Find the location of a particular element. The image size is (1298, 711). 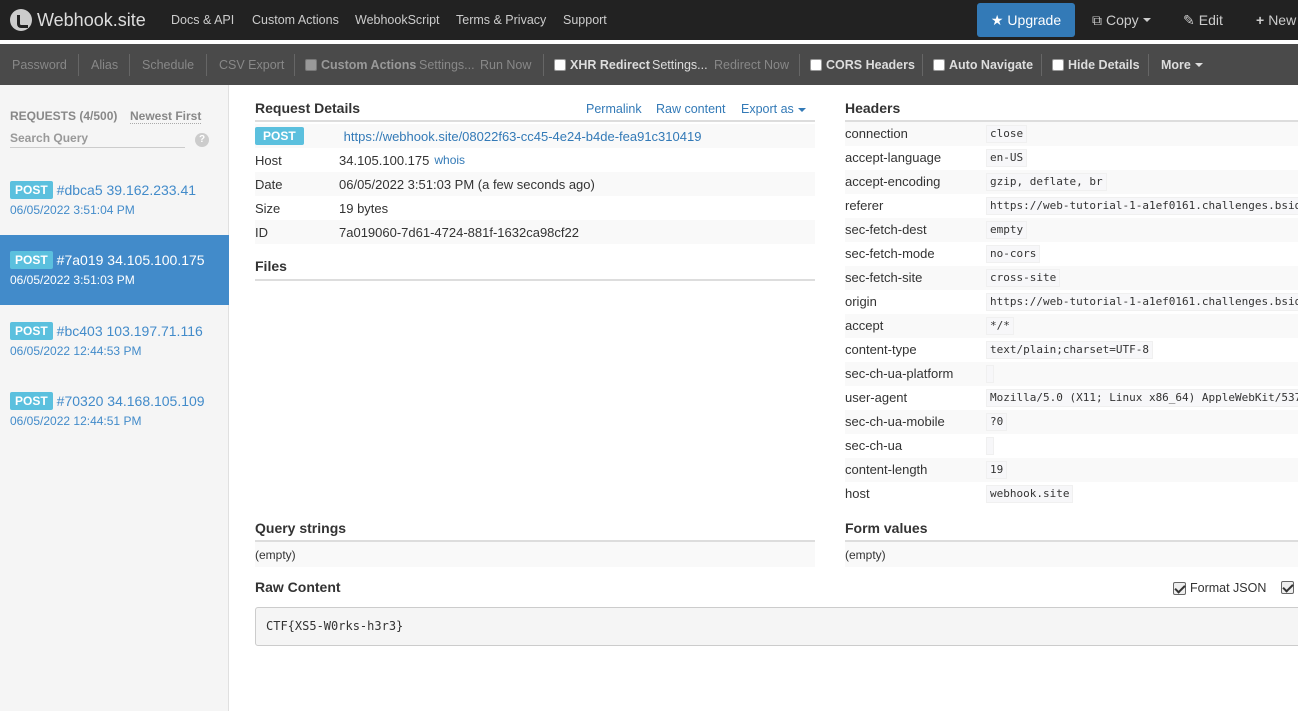

header-row: sec-ch-ua-platform is located at coordinates (1071, 374).